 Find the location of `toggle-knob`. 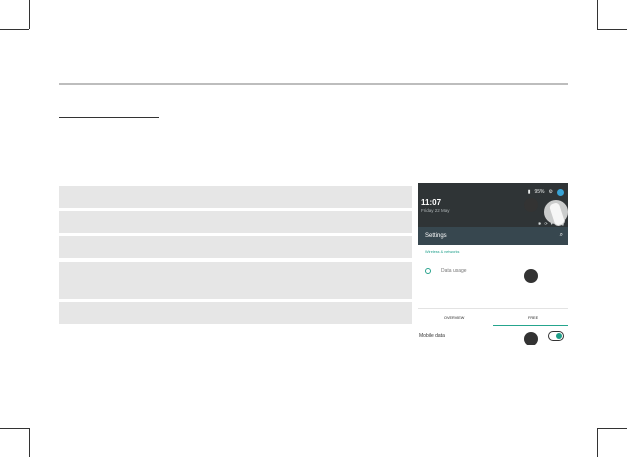

toggle-knob is located at coordinates (559, 336).